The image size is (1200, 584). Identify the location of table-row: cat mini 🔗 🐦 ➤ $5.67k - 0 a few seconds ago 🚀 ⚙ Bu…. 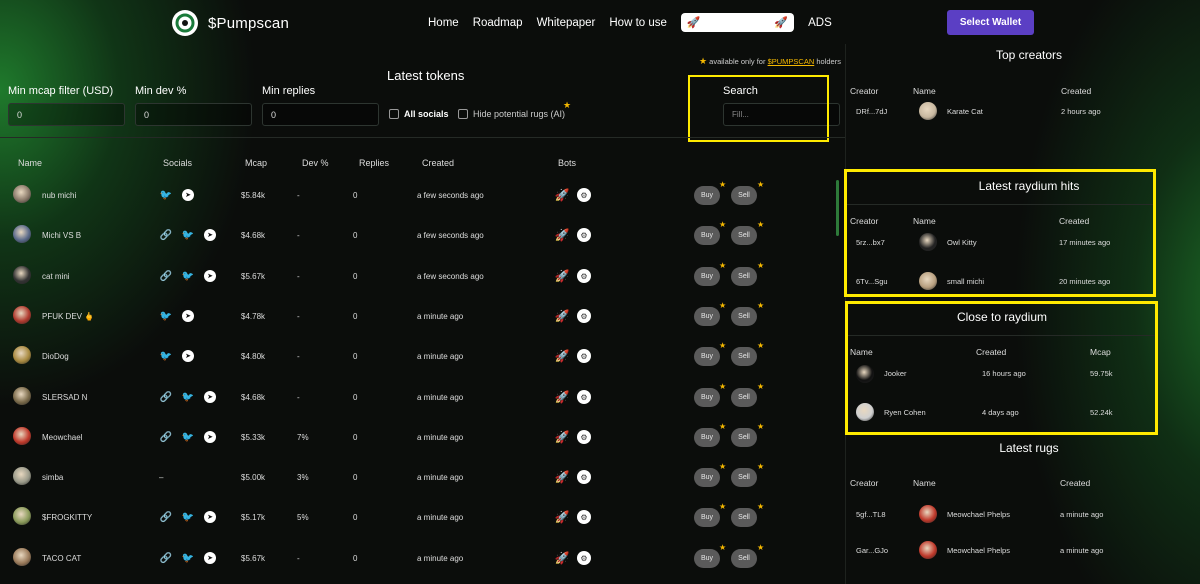
(420, 276).